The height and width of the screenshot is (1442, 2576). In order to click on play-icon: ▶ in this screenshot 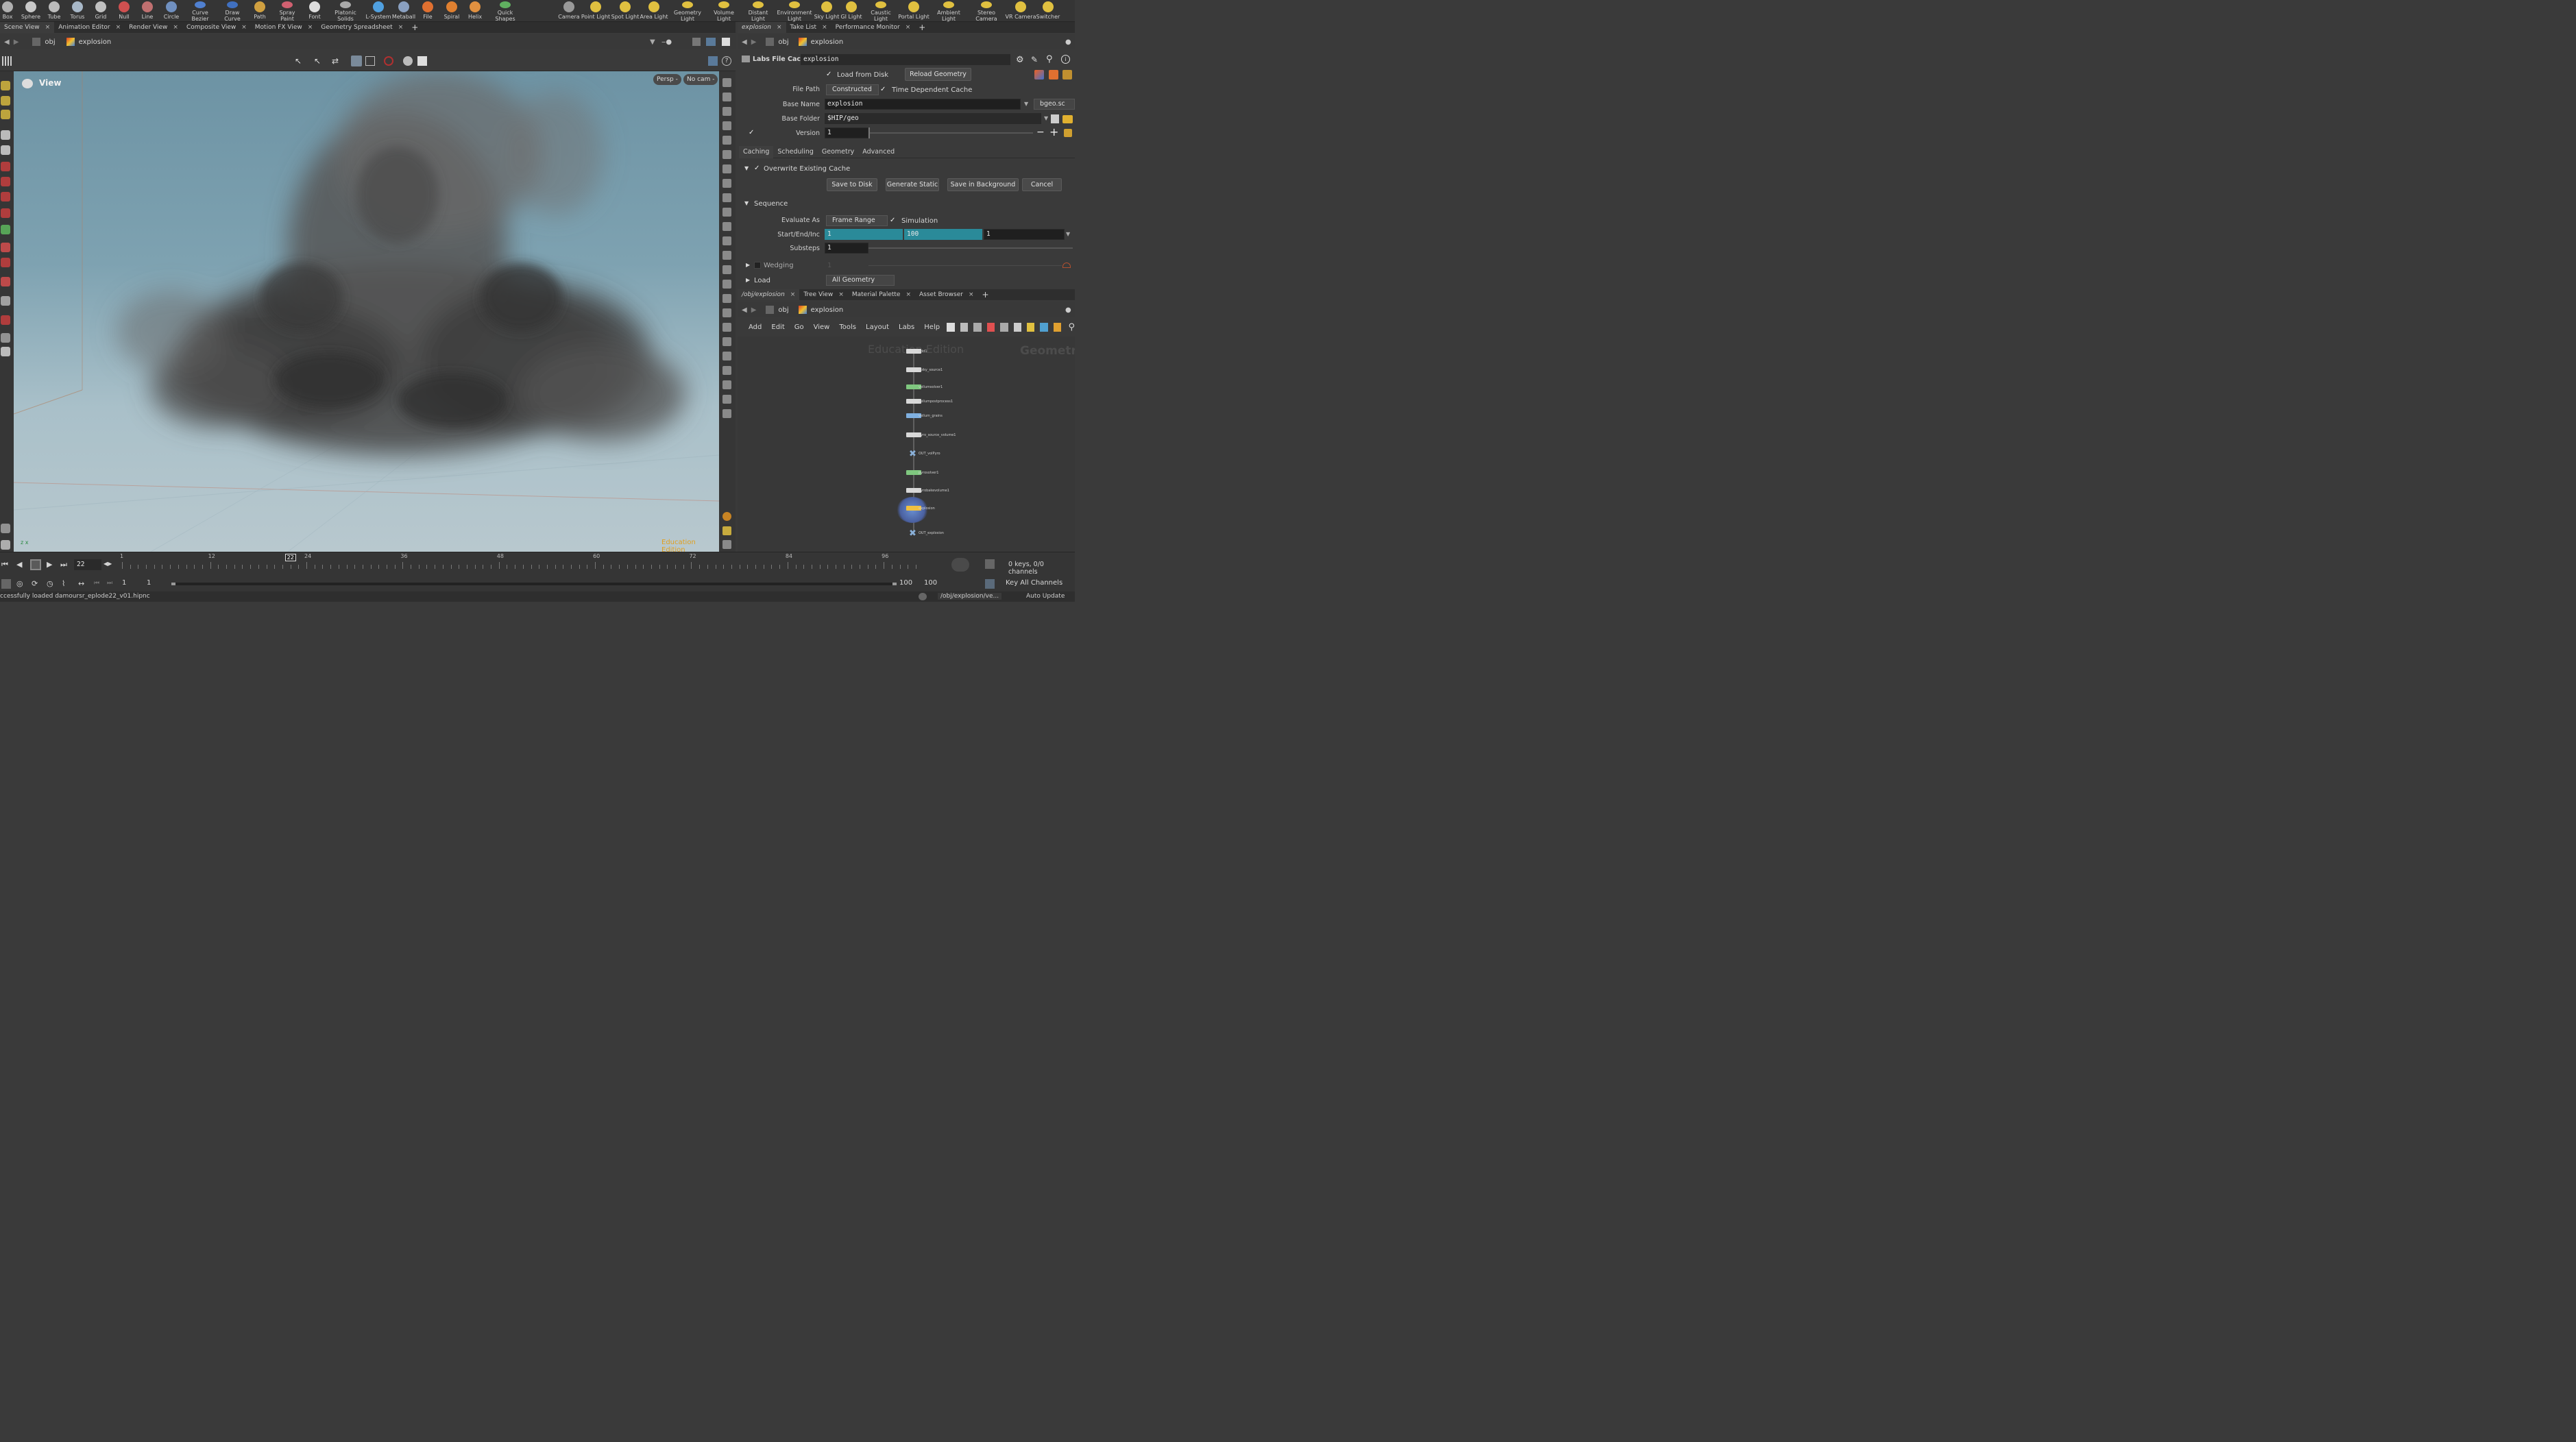, I will do `click(49, 564)`.